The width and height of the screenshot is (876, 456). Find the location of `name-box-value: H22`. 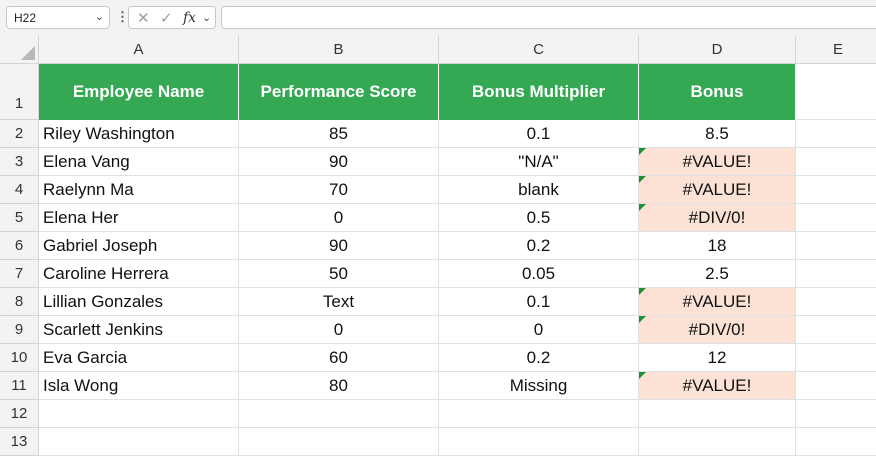

name-box-value: H22 is located at coordinates (25, 18).